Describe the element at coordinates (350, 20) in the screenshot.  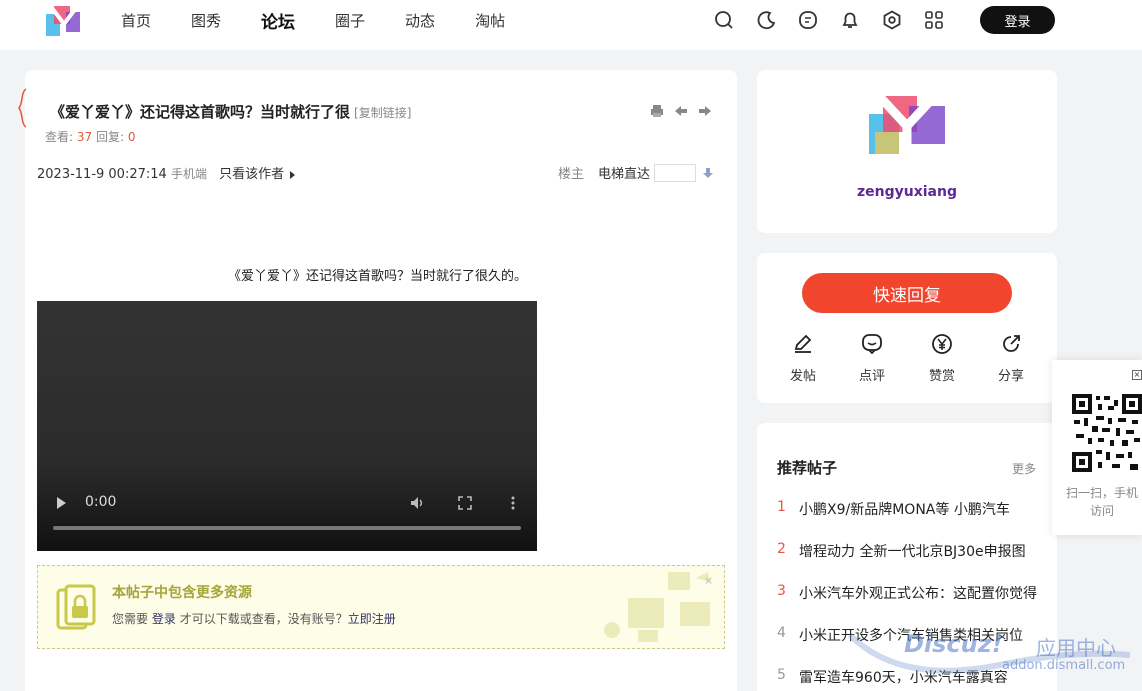
I see `nav-circles: 圈子` at that location.